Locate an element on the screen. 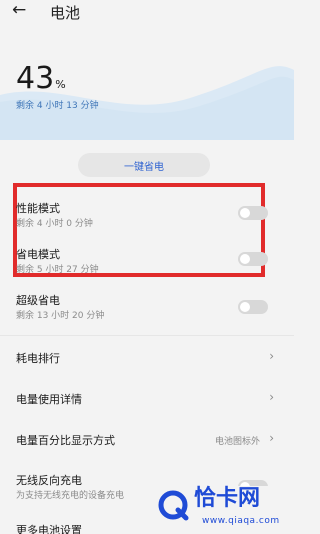 The image size is (320, 534). watermark-url: www.qiaqa.com is located at coordinates (241, 521).